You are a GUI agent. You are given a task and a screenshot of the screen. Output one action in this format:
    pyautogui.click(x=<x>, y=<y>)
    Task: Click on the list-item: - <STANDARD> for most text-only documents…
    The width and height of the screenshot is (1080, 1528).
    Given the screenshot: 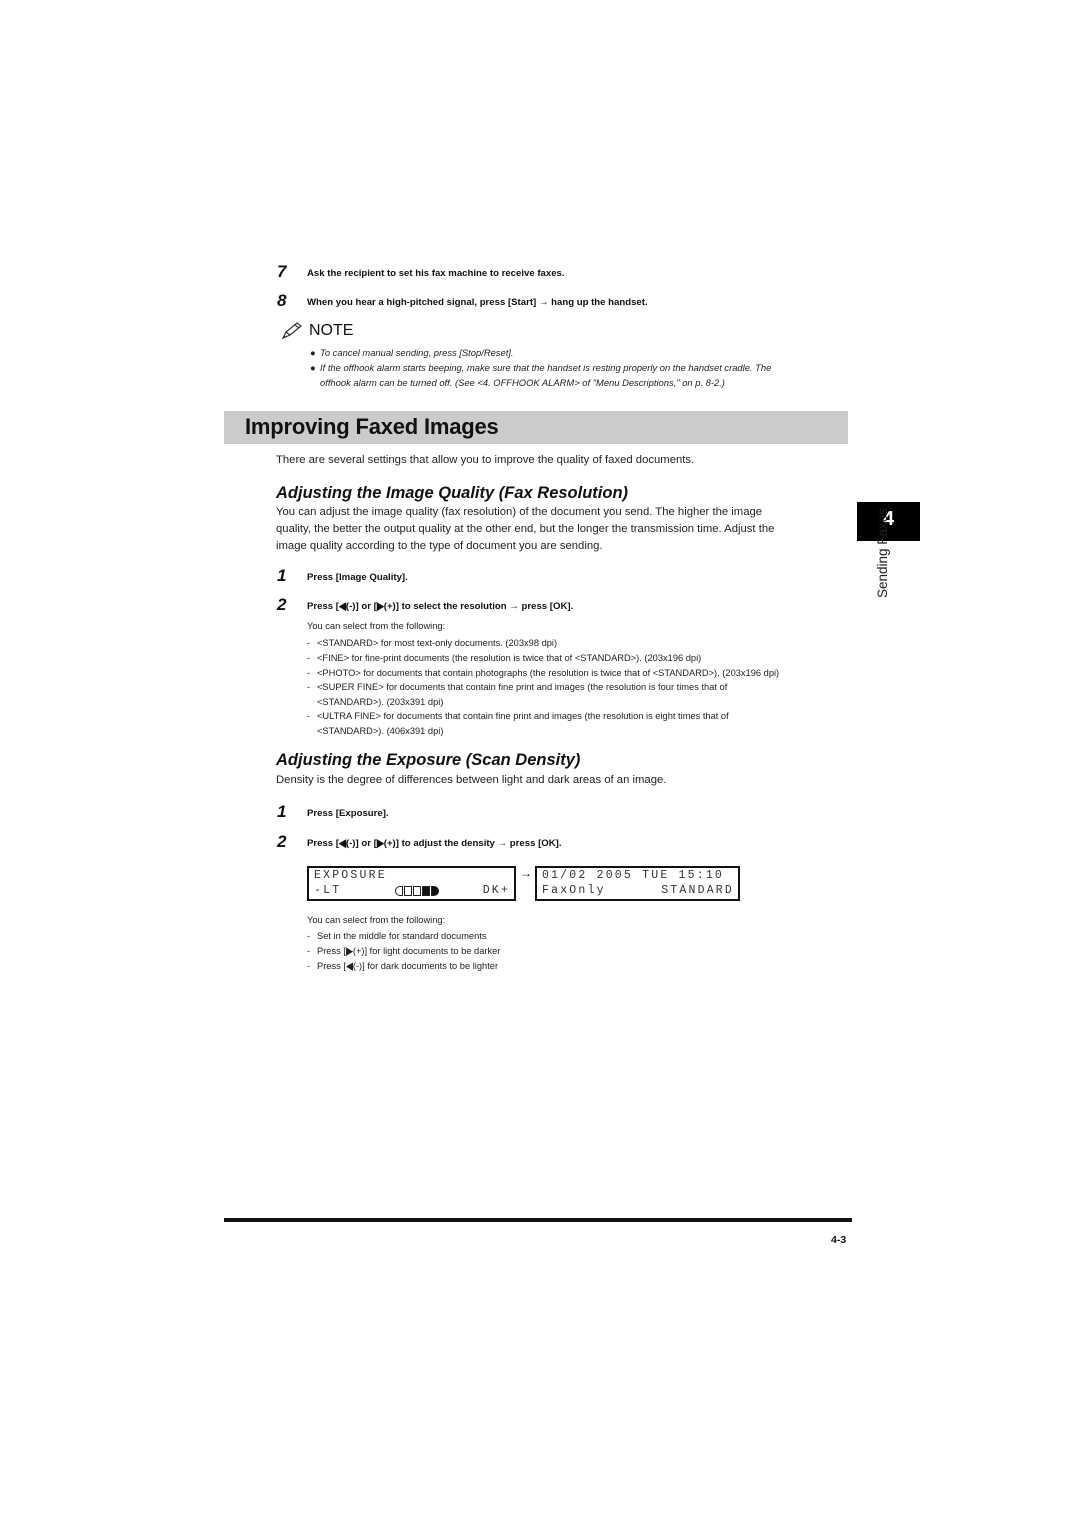 What is the action you would take?
    pyautogui.click(x=432, y=643)
    